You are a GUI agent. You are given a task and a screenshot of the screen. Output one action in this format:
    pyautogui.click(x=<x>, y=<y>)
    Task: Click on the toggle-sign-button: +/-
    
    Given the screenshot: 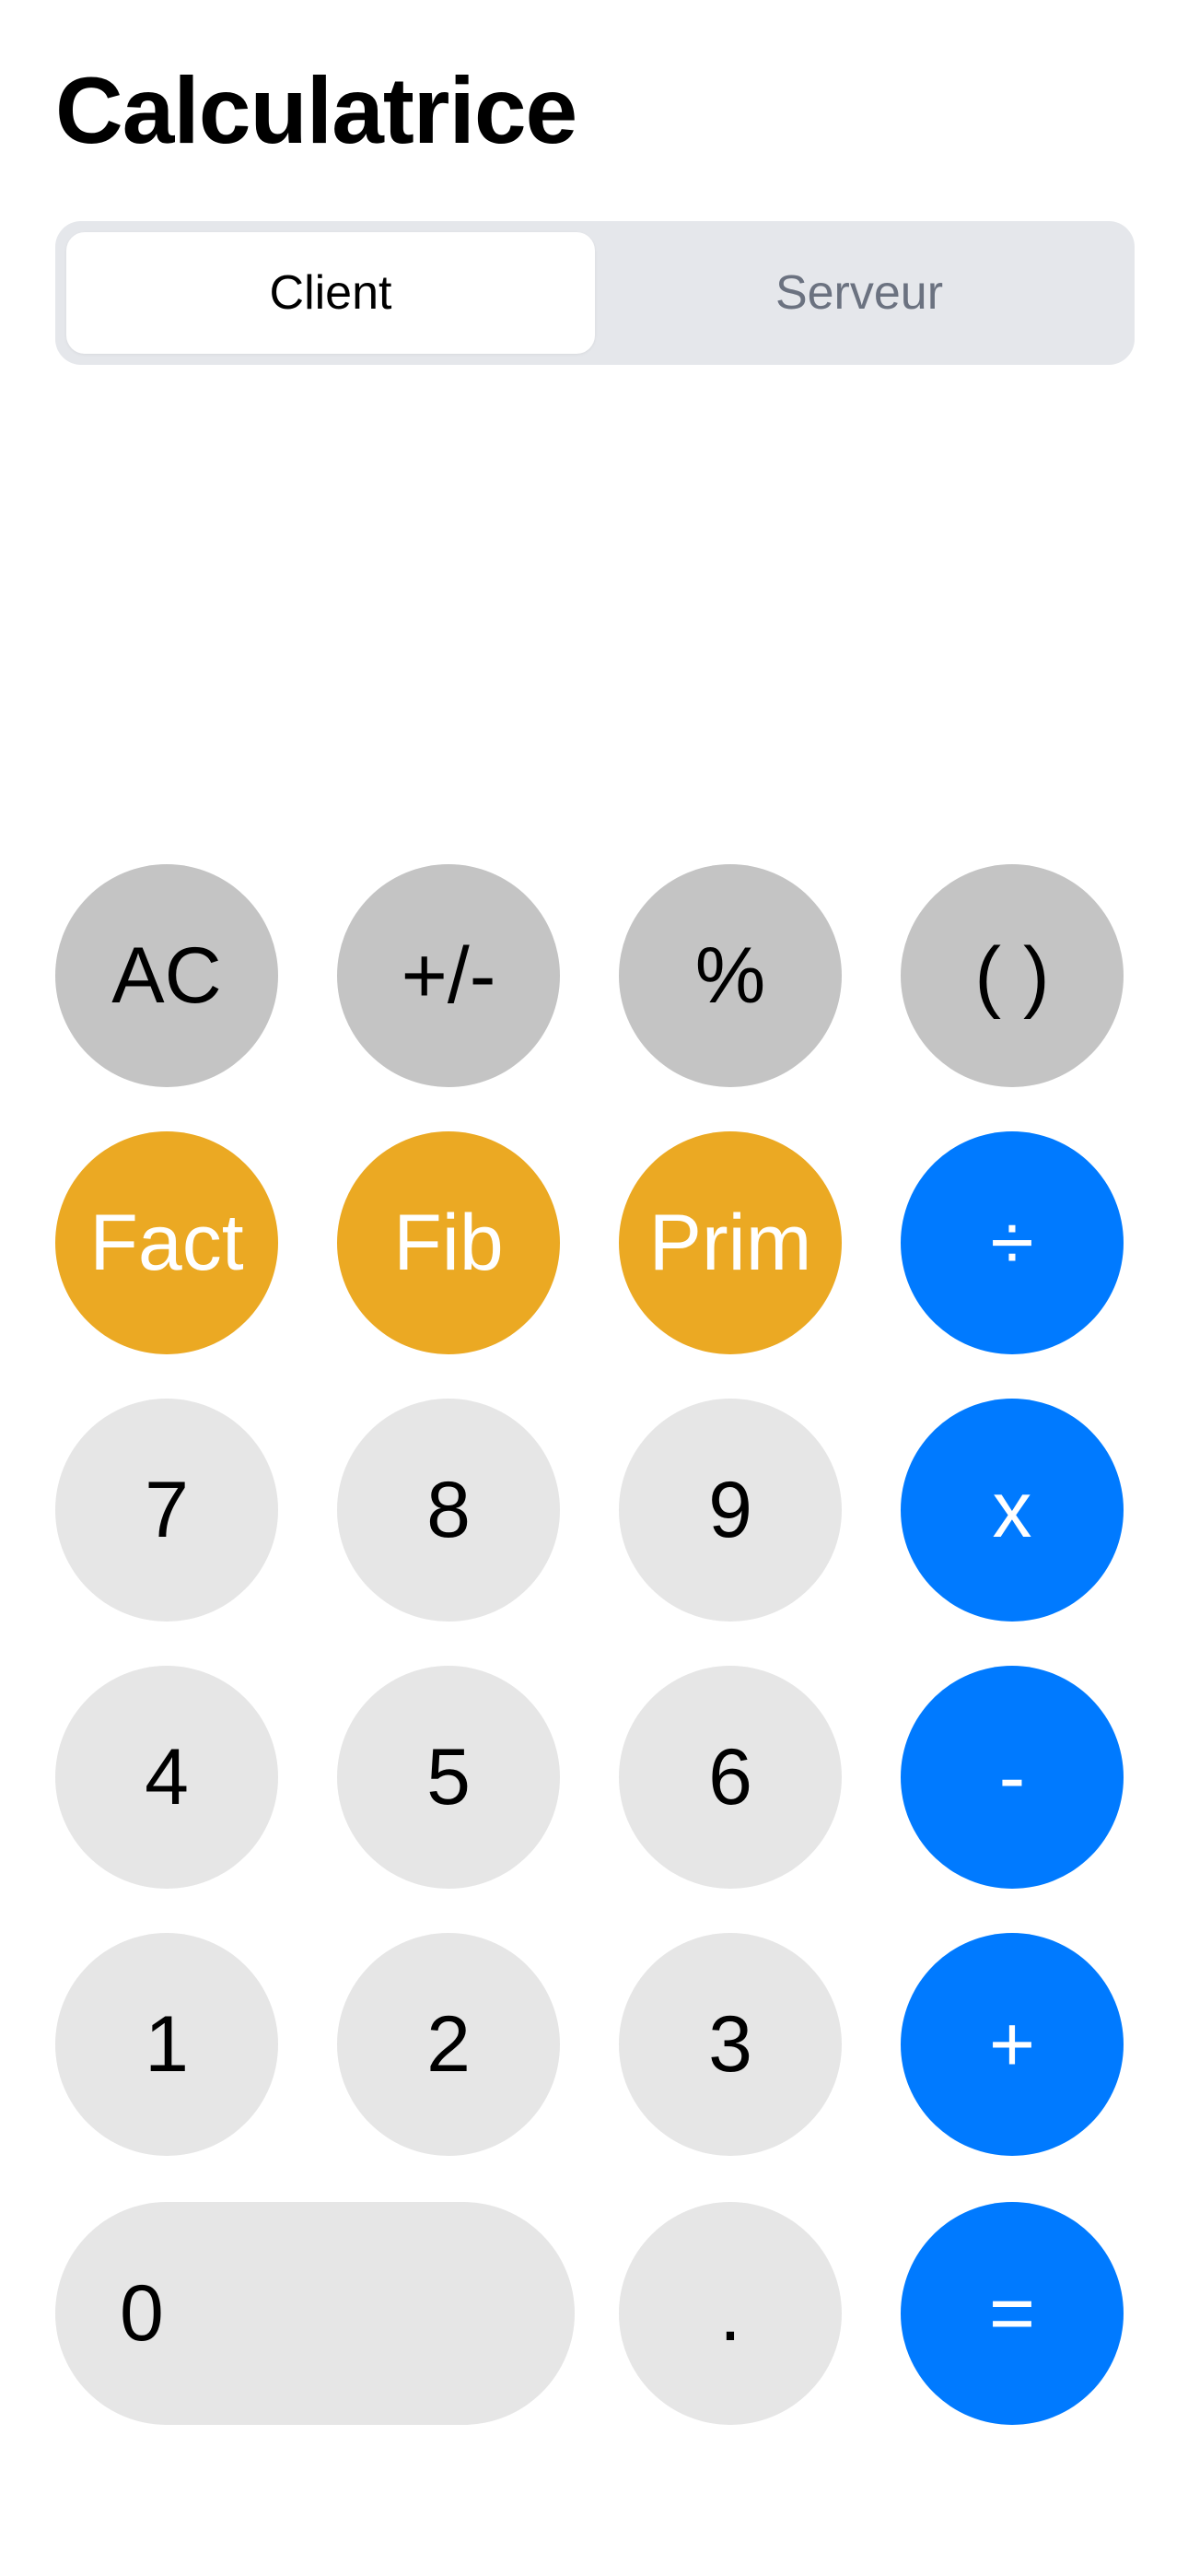 What is the action you would take?
    pyautogui.click(x=448, y=975)
    